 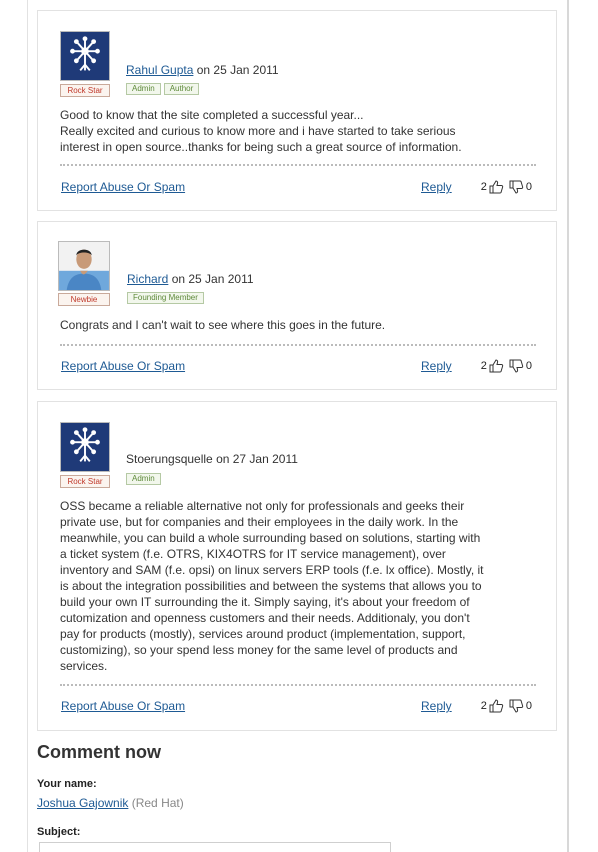 I want to click on your-name-value: Joshua Gajownik (Red Hat), so click(x=110, y=803).